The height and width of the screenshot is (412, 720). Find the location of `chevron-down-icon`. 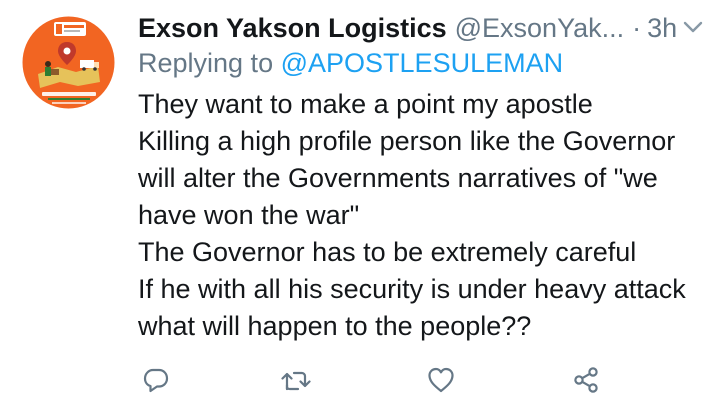

chevron-down-icon is located at coordinates (693, 27).